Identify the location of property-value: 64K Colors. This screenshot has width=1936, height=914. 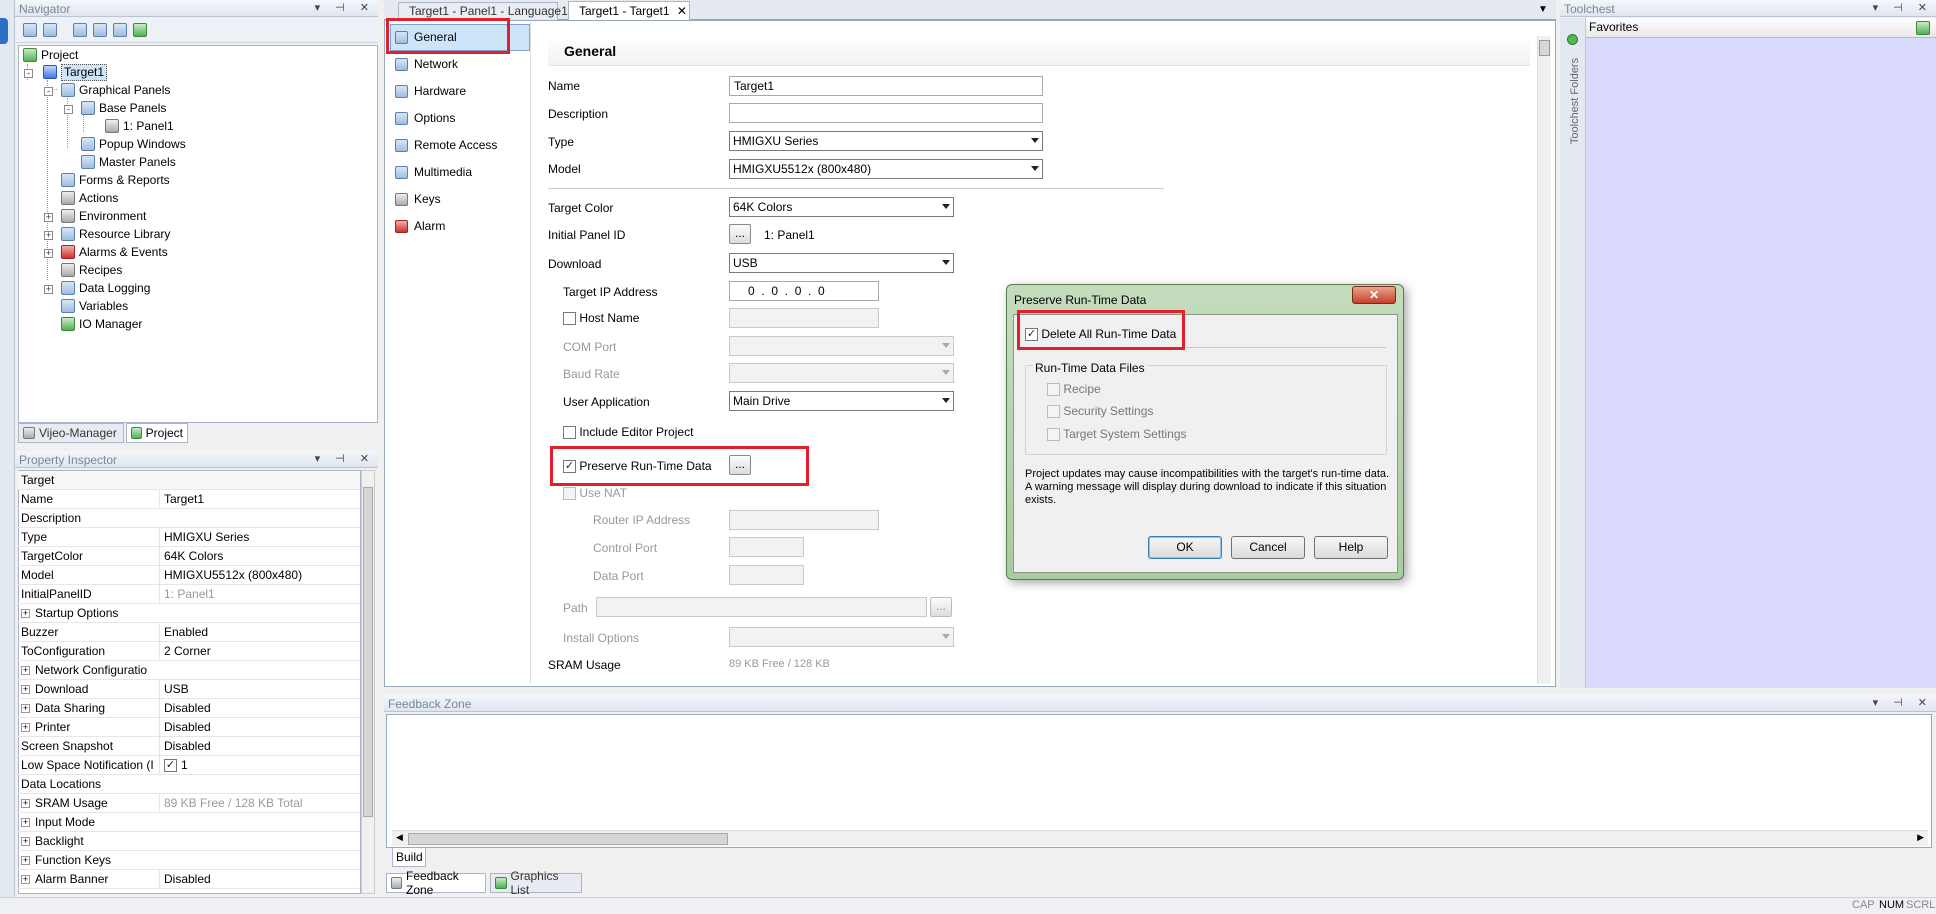
(259, 556).